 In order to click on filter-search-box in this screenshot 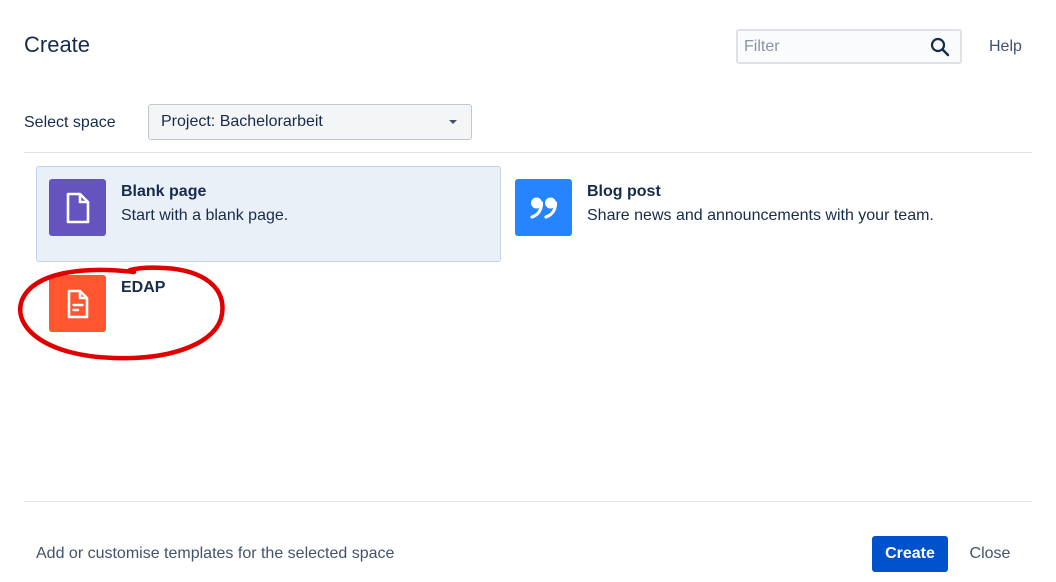, I will do `click(849, 46)`.